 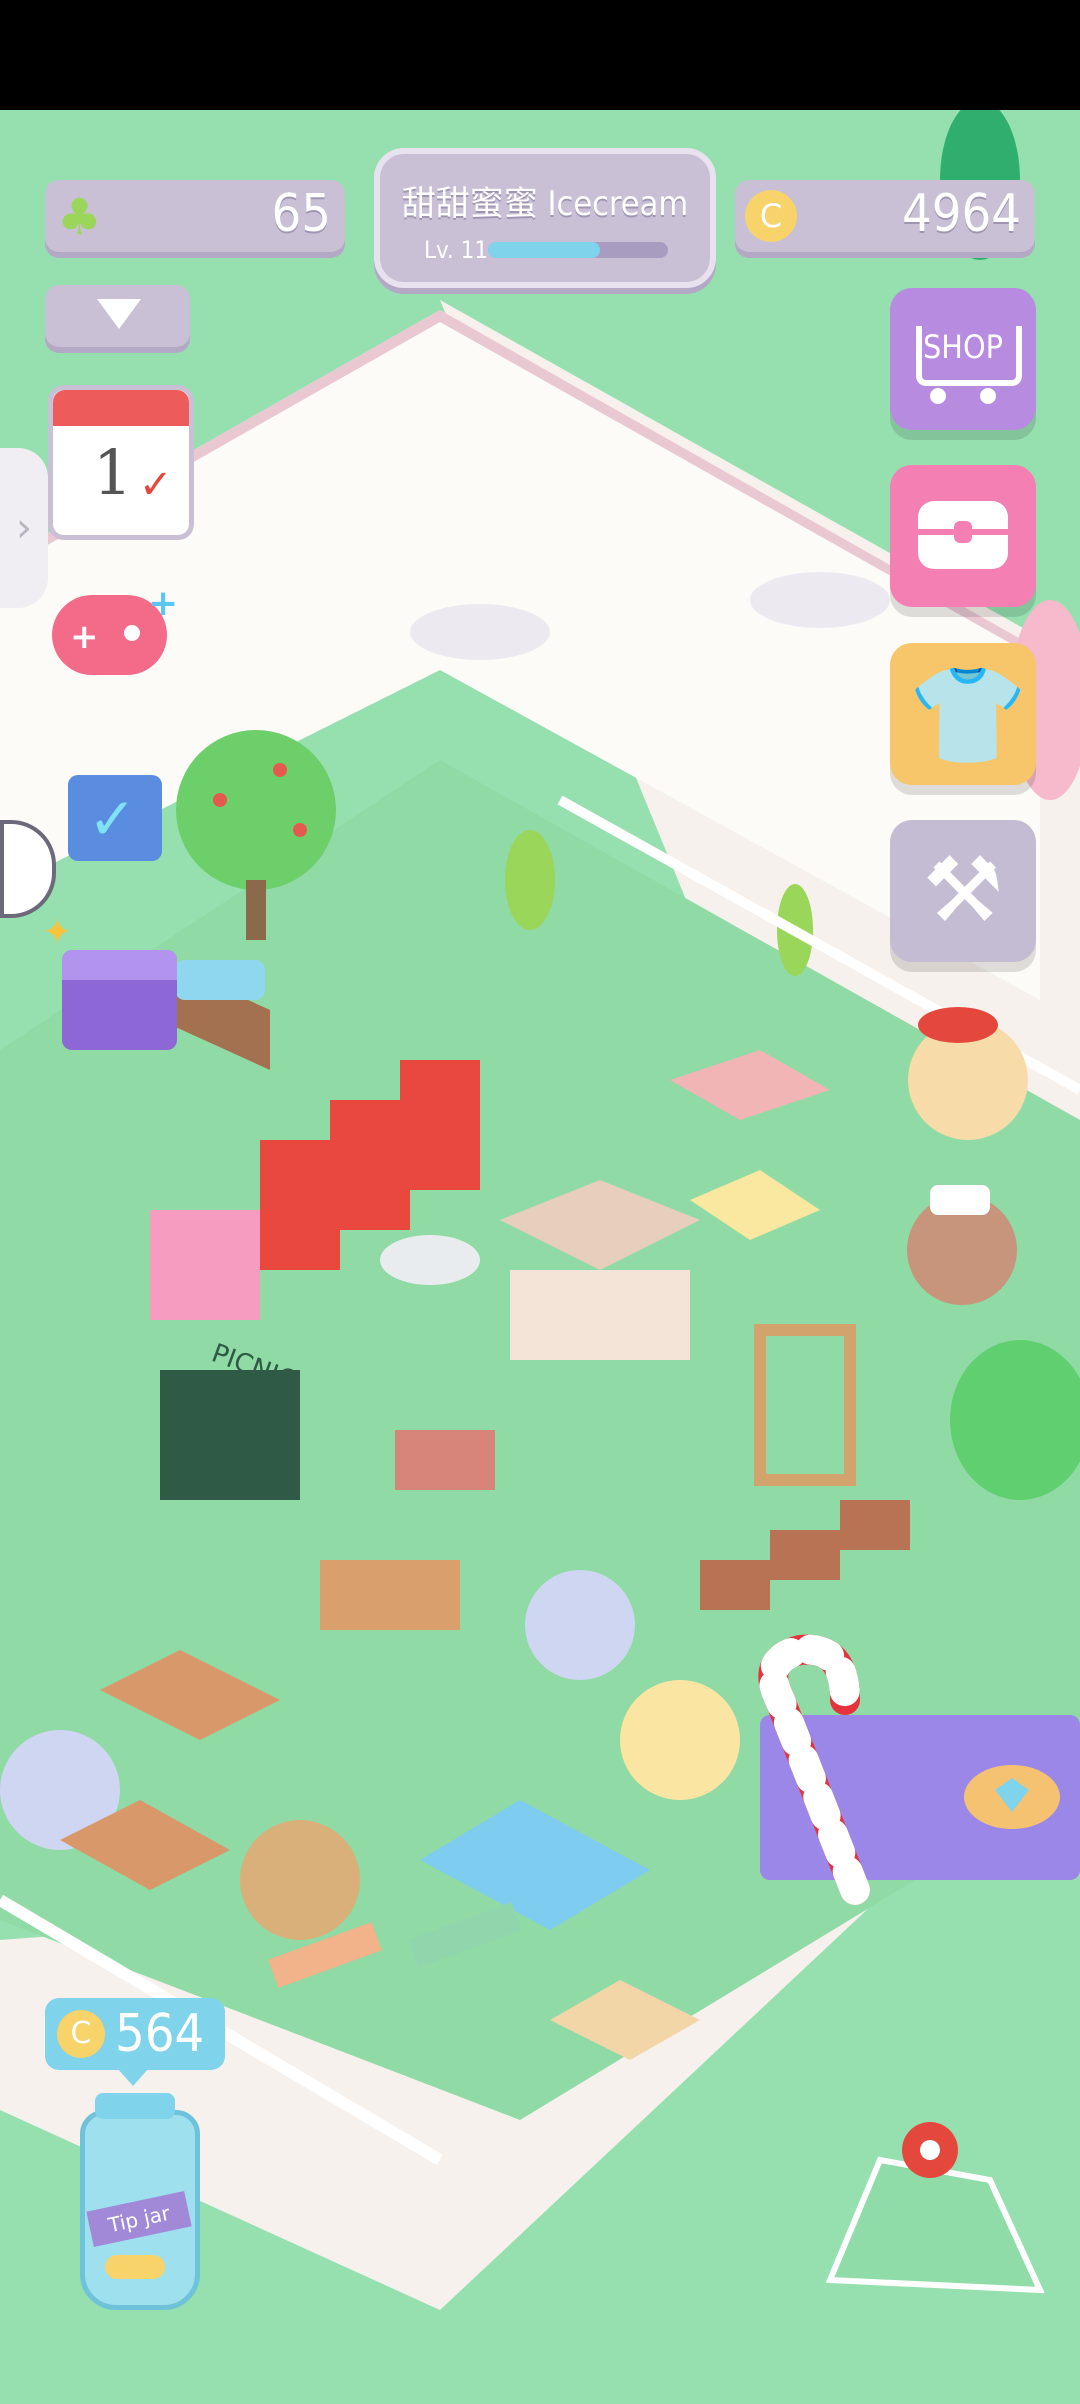 What do you see at coordinates (930, 2150) in the screenshot?
I see `map-pin-dot` at bounding box center [930, 2150].